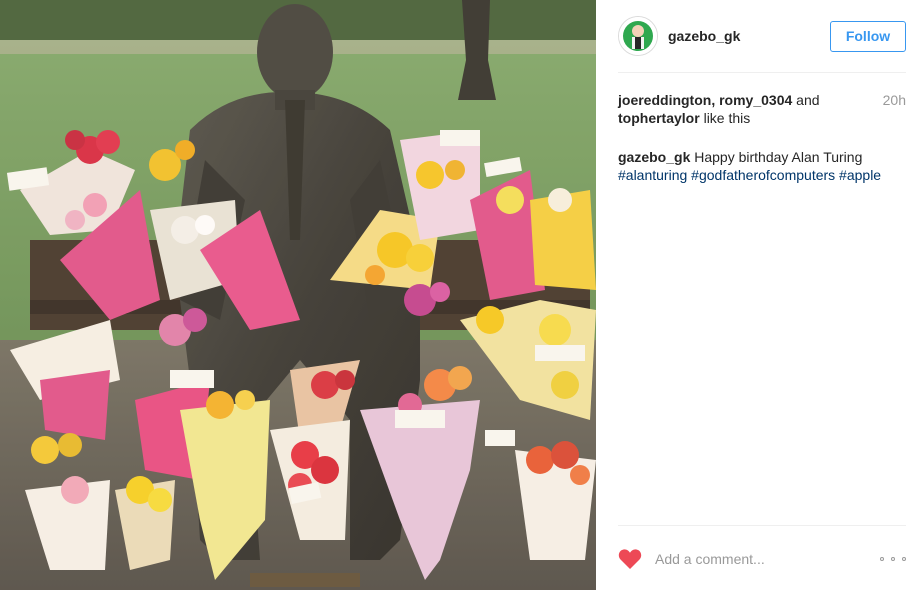 Image resolution: width=921 pixels, height=590 pixels. What do you see at coordinates (860, 175) in the screenshot?
I see `hashtag-link: #apple` at bounding box center [860, 175].